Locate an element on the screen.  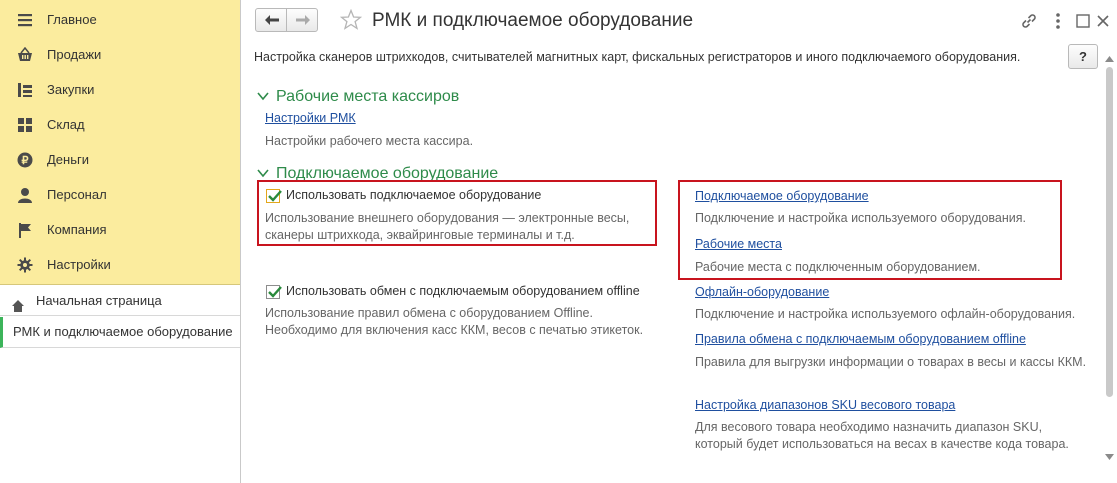
money-icon: ₽ is located at coordinates (25, 160).